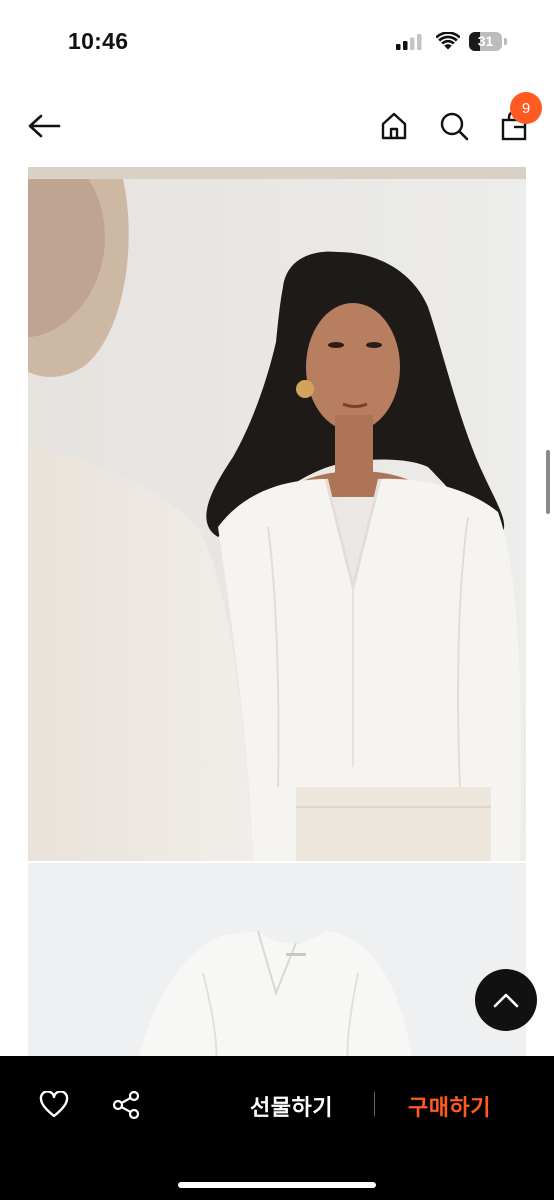 This screenshot has width=554, height=1200. What do you see at coordinates (394, 126) in the screenshot?
I see `home-icon` at bounding box center [394, 126].